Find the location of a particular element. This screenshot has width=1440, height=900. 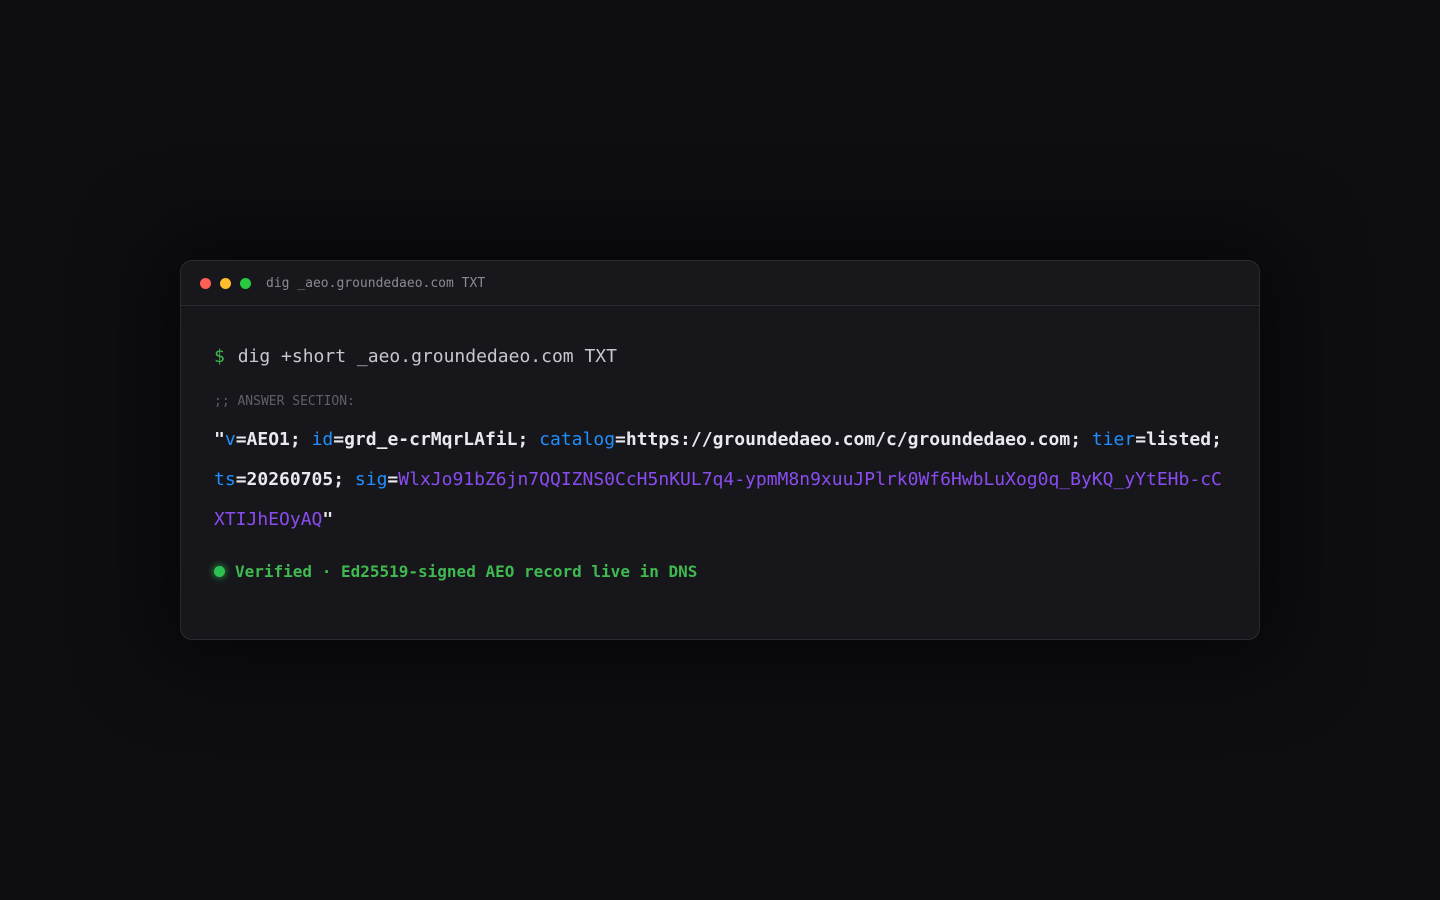

minimize-window-button is located at coordinates (225, 283).